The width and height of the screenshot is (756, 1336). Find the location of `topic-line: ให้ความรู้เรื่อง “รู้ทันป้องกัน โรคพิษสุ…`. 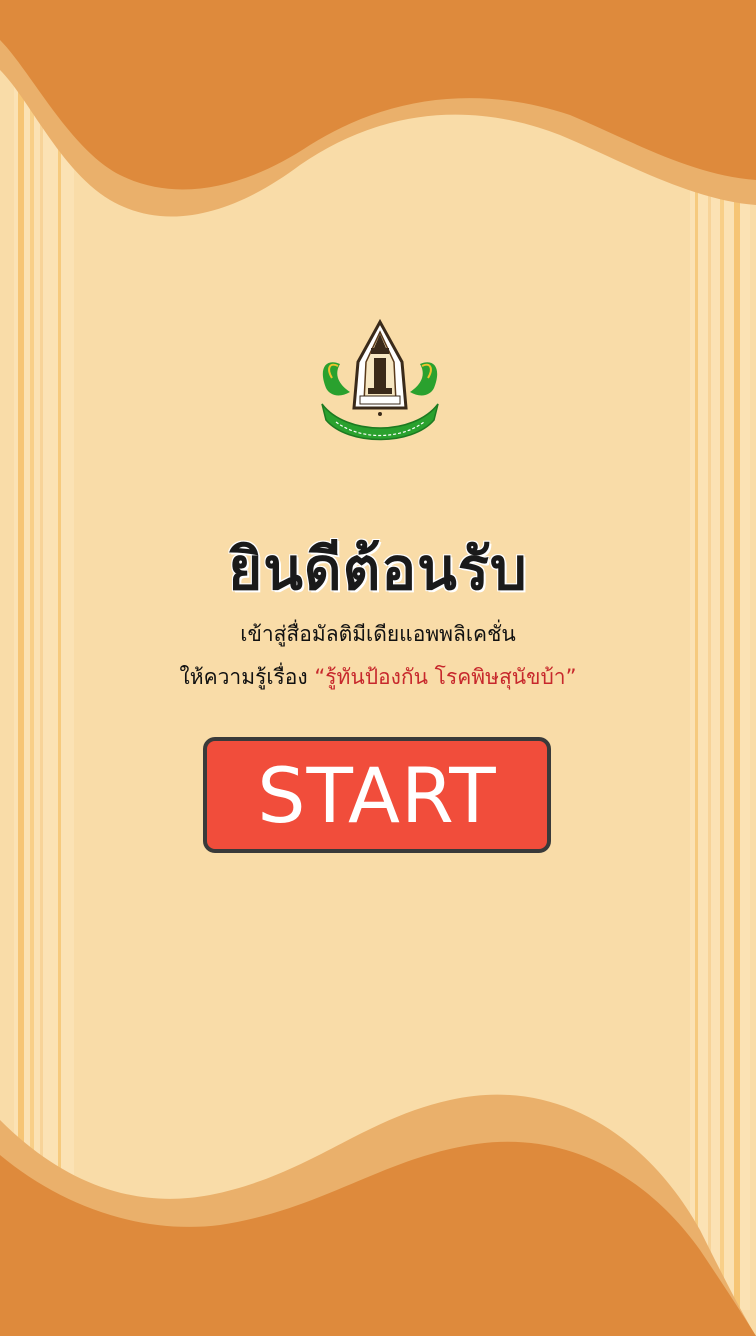

topic-line: ให้ความรู้เรื่อง “รู้ทันป้องกัน โรคพิษสุ… is located at coordinates (378, 677).